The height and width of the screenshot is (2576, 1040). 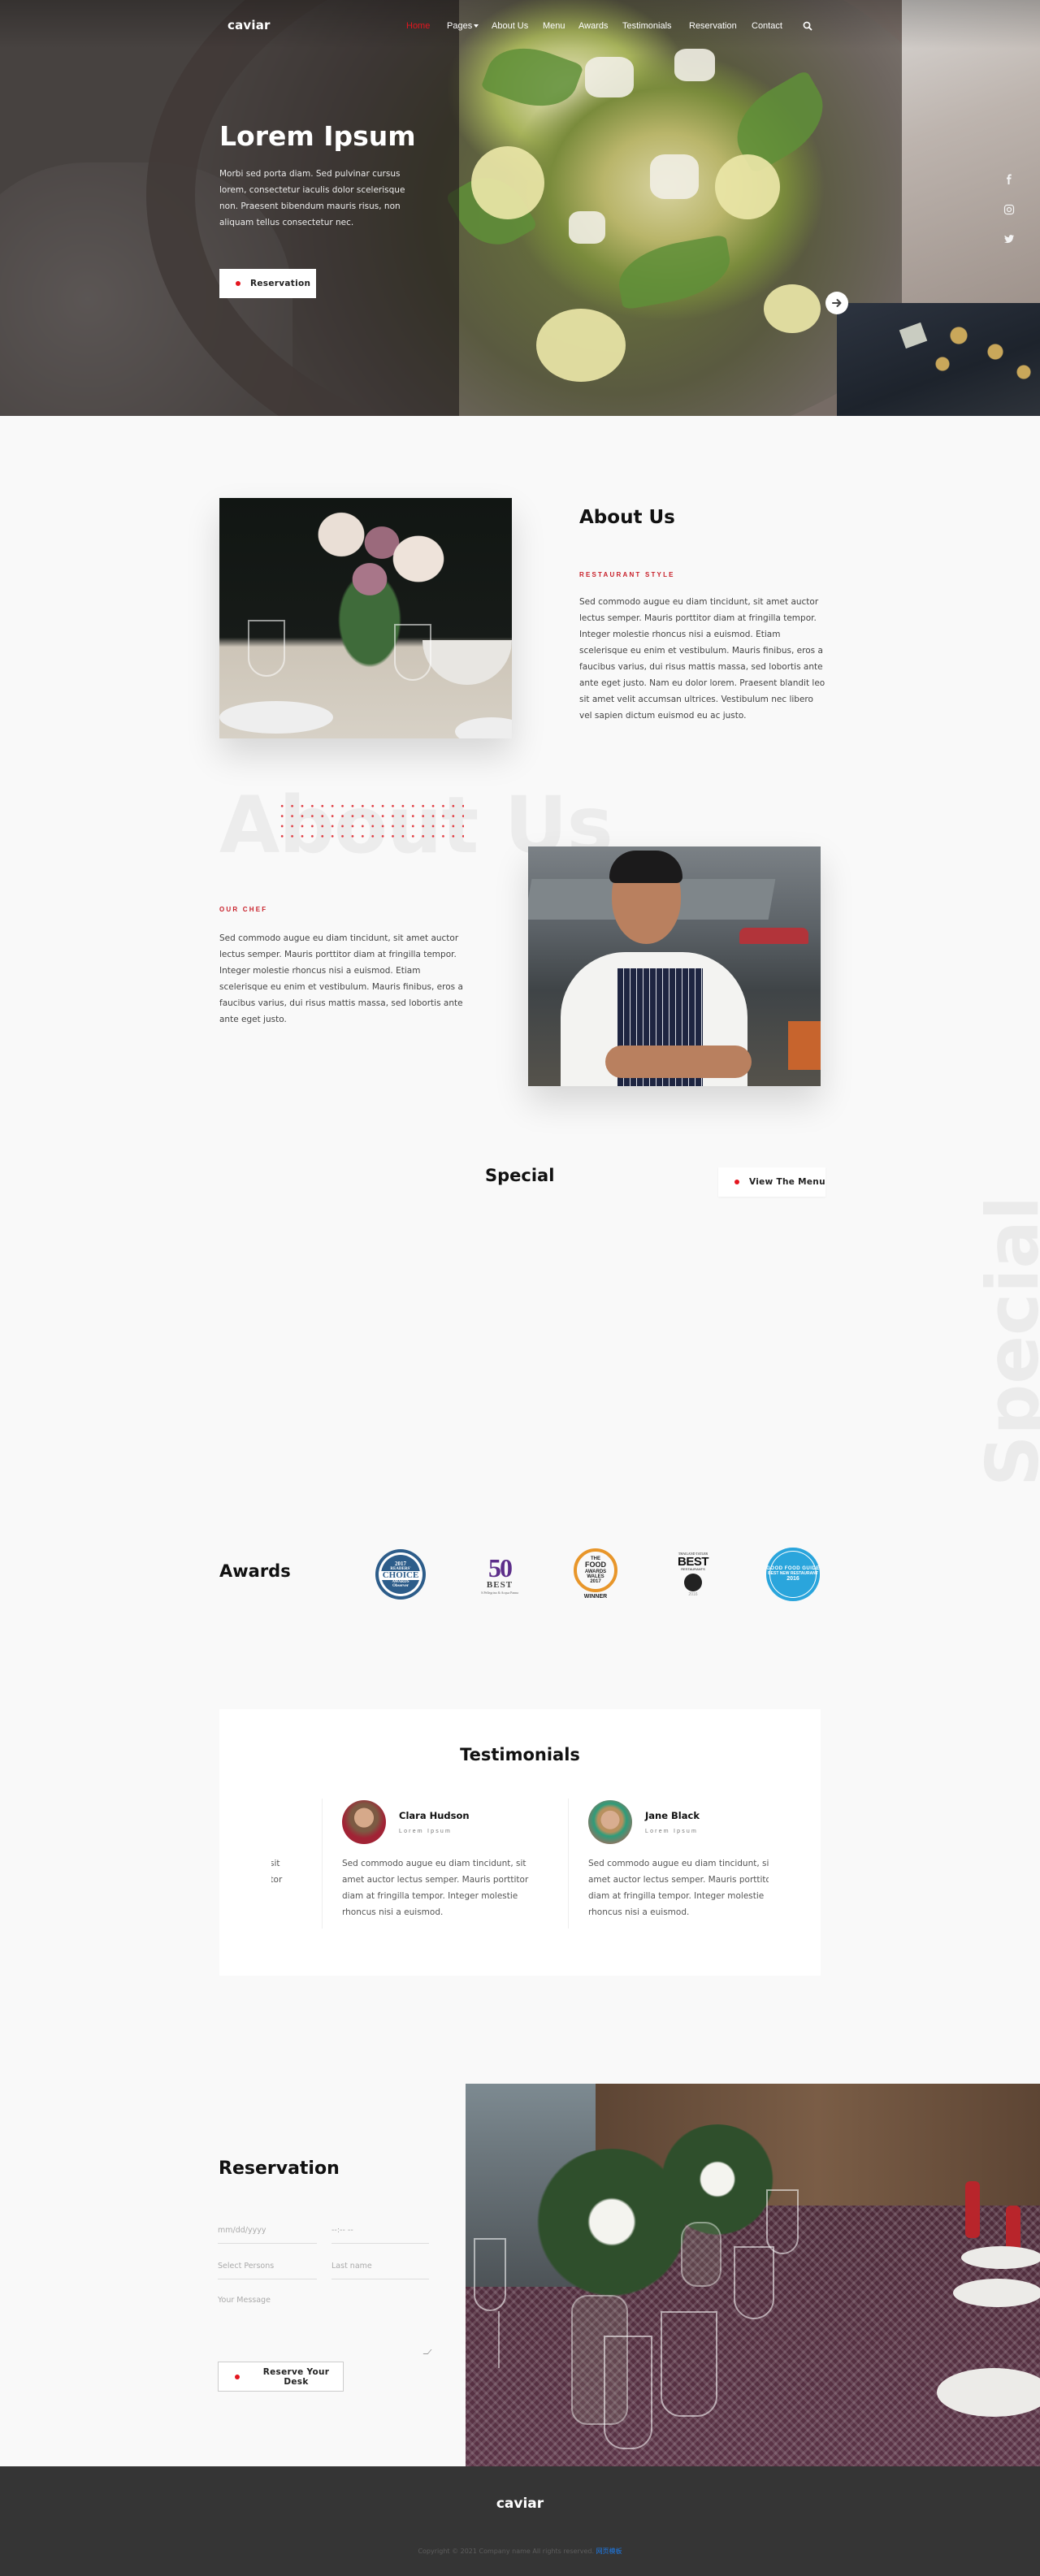 I want to click on fifty-best-badge-icon: 50 BEST S.Pellegrino & Acqua Panna, so click(x=500, y=1575).